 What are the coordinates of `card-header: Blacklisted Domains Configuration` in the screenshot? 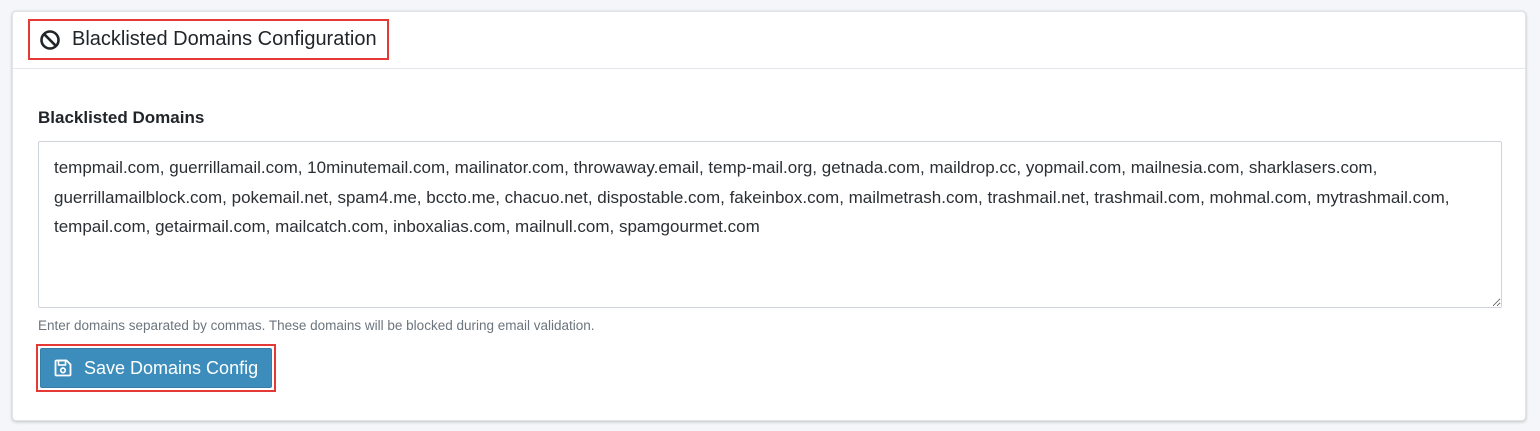 It's located at (769, 40).